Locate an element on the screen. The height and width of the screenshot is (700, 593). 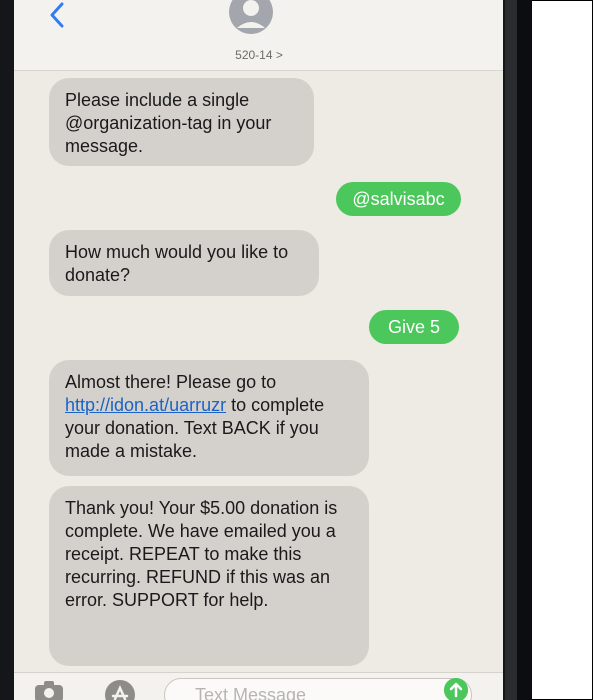
app-store-icon is located at coordinates (120, 689).